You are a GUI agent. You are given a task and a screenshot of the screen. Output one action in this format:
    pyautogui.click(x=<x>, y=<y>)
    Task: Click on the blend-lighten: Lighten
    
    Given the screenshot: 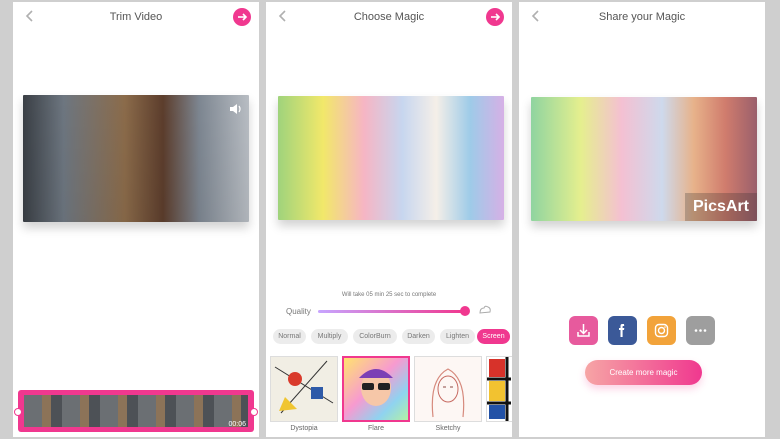 What is the action you would take?
    pyautogui.click(x=457, y=336)
    